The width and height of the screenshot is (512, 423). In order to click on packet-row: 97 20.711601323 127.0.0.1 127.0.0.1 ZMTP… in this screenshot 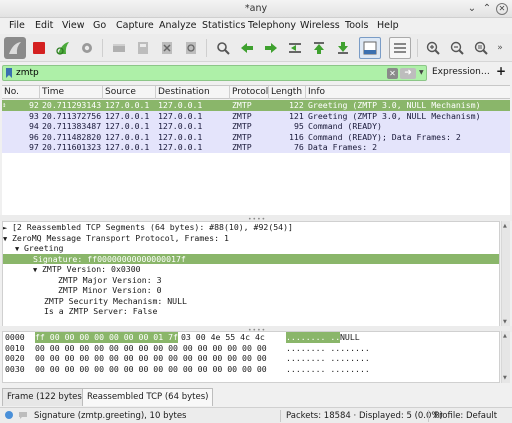, I will do `click(256, 147)`.